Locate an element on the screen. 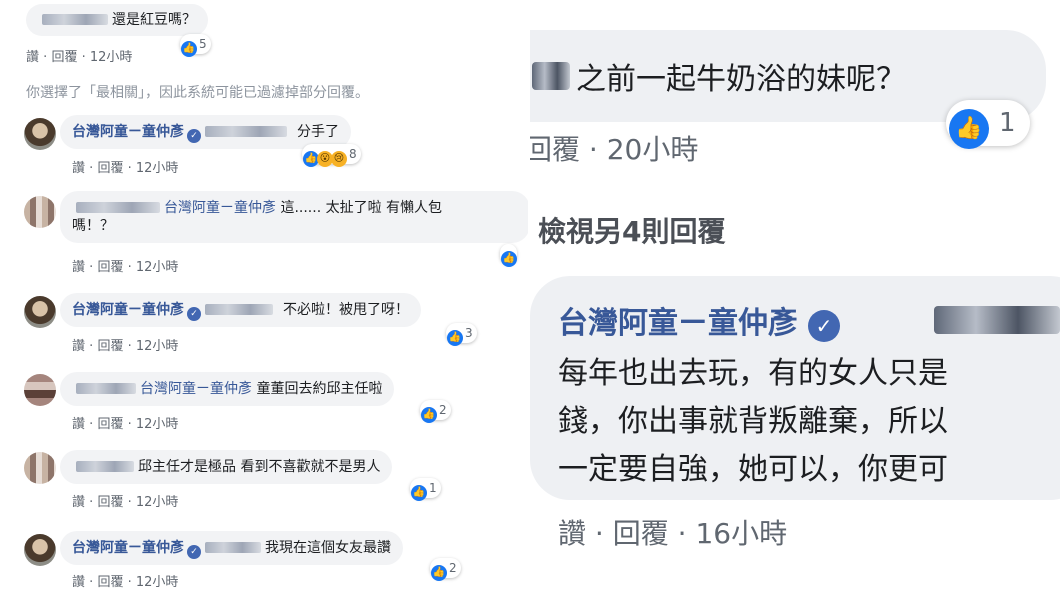 This screenshot has height=596, width=1060. comment-text: 我現在這個女友最讚 is located at coordinates (328, 548).